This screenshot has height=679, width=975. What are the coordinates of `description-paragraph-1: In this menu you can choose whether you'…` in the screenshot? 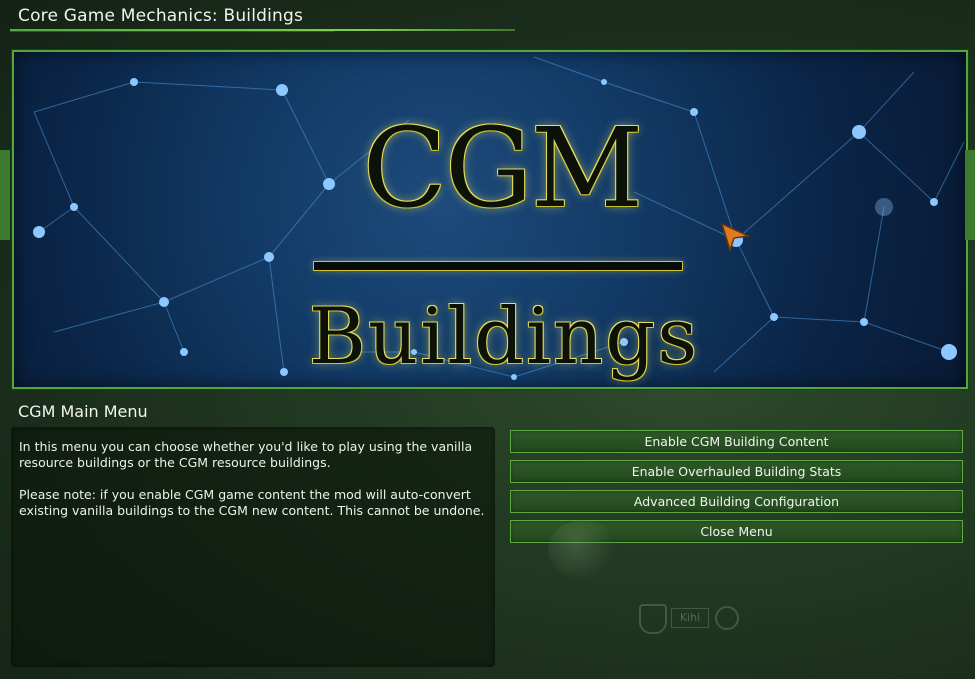 It's located at (246, 454).